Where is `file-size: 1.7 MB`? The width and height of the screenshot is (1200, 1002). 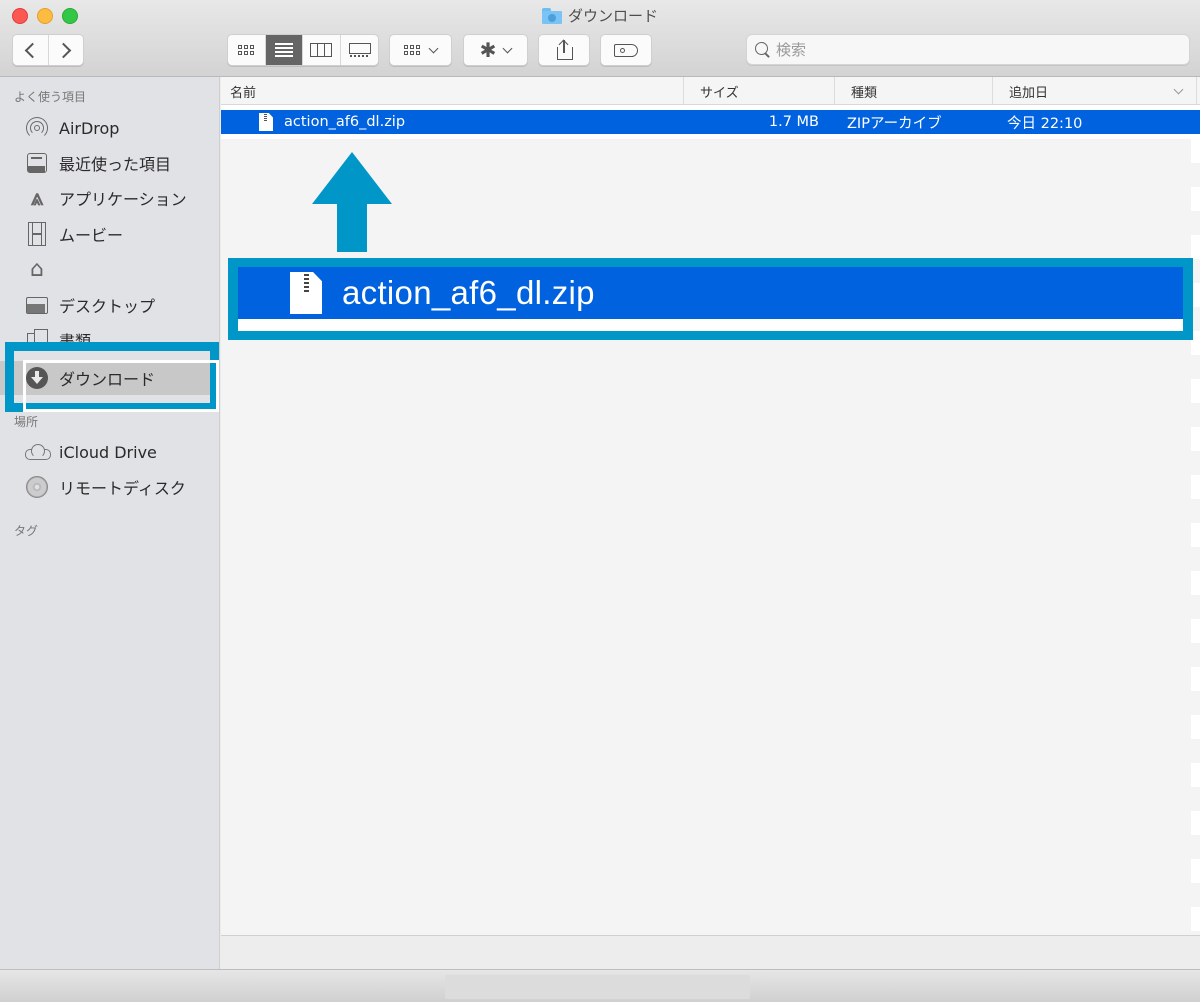 file-size: 1.7 MB is located at coordinates (793, 122).